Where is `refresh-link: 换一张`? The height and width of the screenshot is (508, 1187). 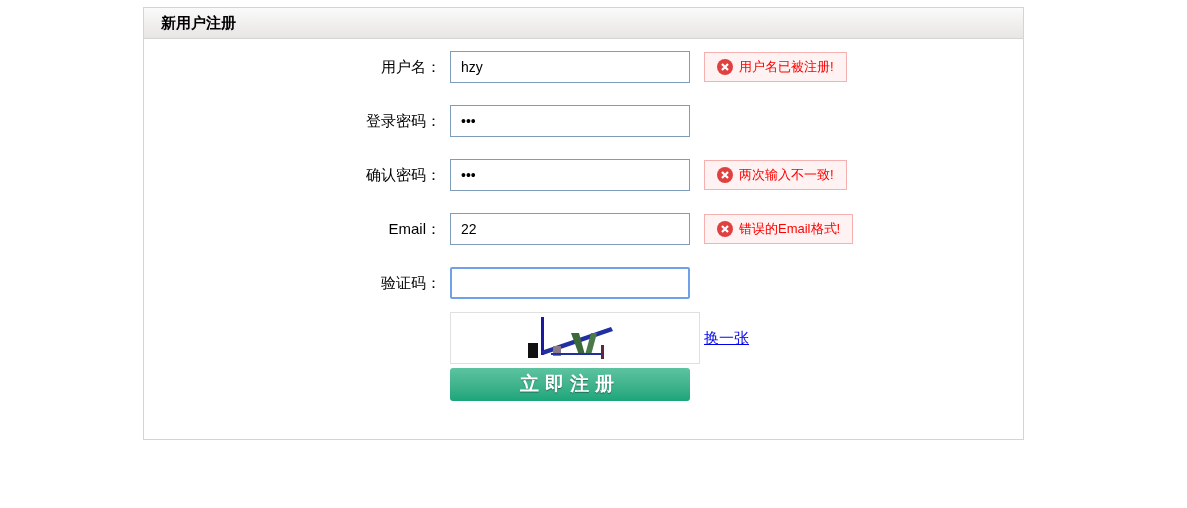 refresh-link: 换一张 is located at coordinates (726, 338).